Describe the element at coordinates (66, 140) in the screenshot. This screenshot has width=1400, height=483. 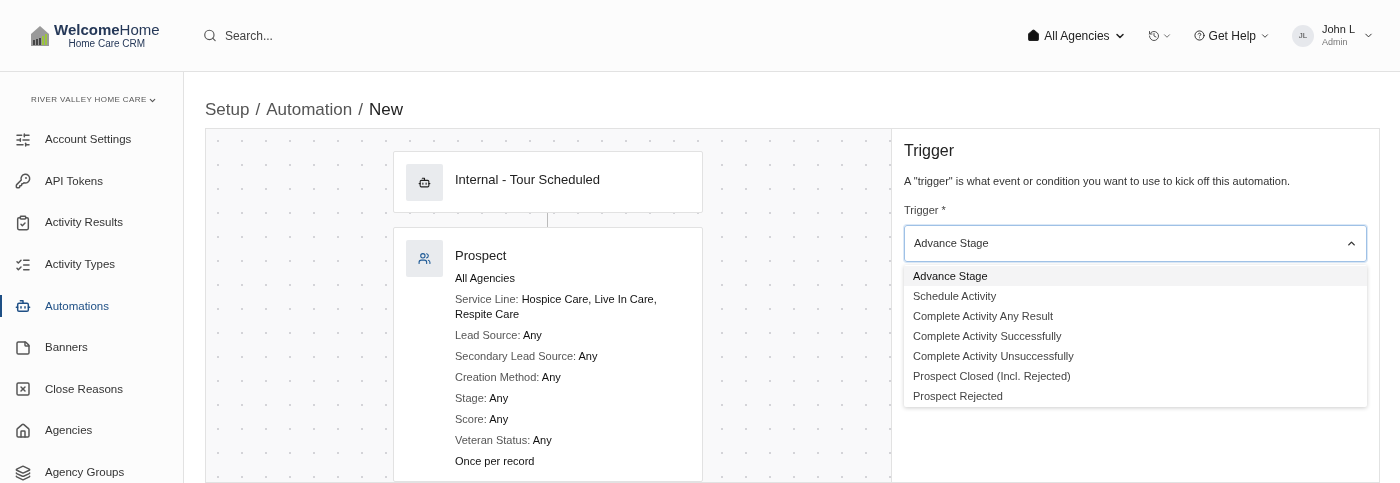
I see `sidebar-item: Account Settings` at that location.